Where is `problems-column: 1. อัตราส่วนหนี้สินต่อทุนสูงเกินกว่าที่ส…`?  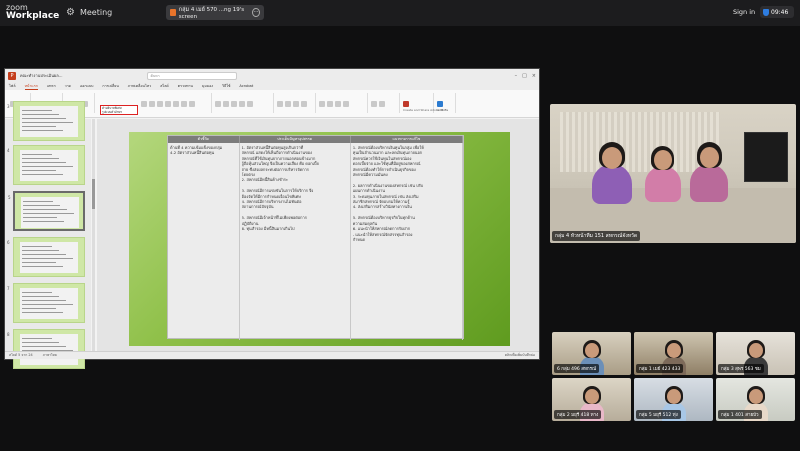 problems-column: 1. อัตราส่วนหนี้สินต่อทุนสูงเกินกว่าที่ส… is located at coordinates (295, 241).